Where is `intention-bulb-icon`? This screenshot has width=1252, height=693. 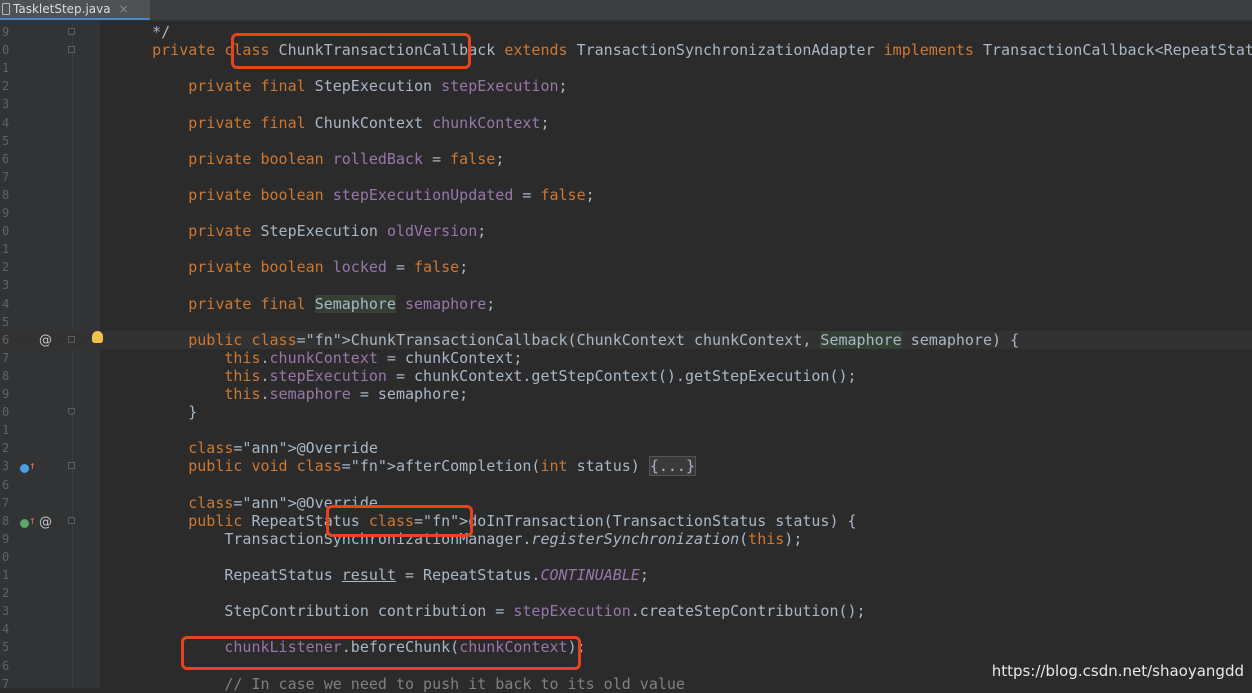
intention-bulb-icon is located at coordinates (97, 337).